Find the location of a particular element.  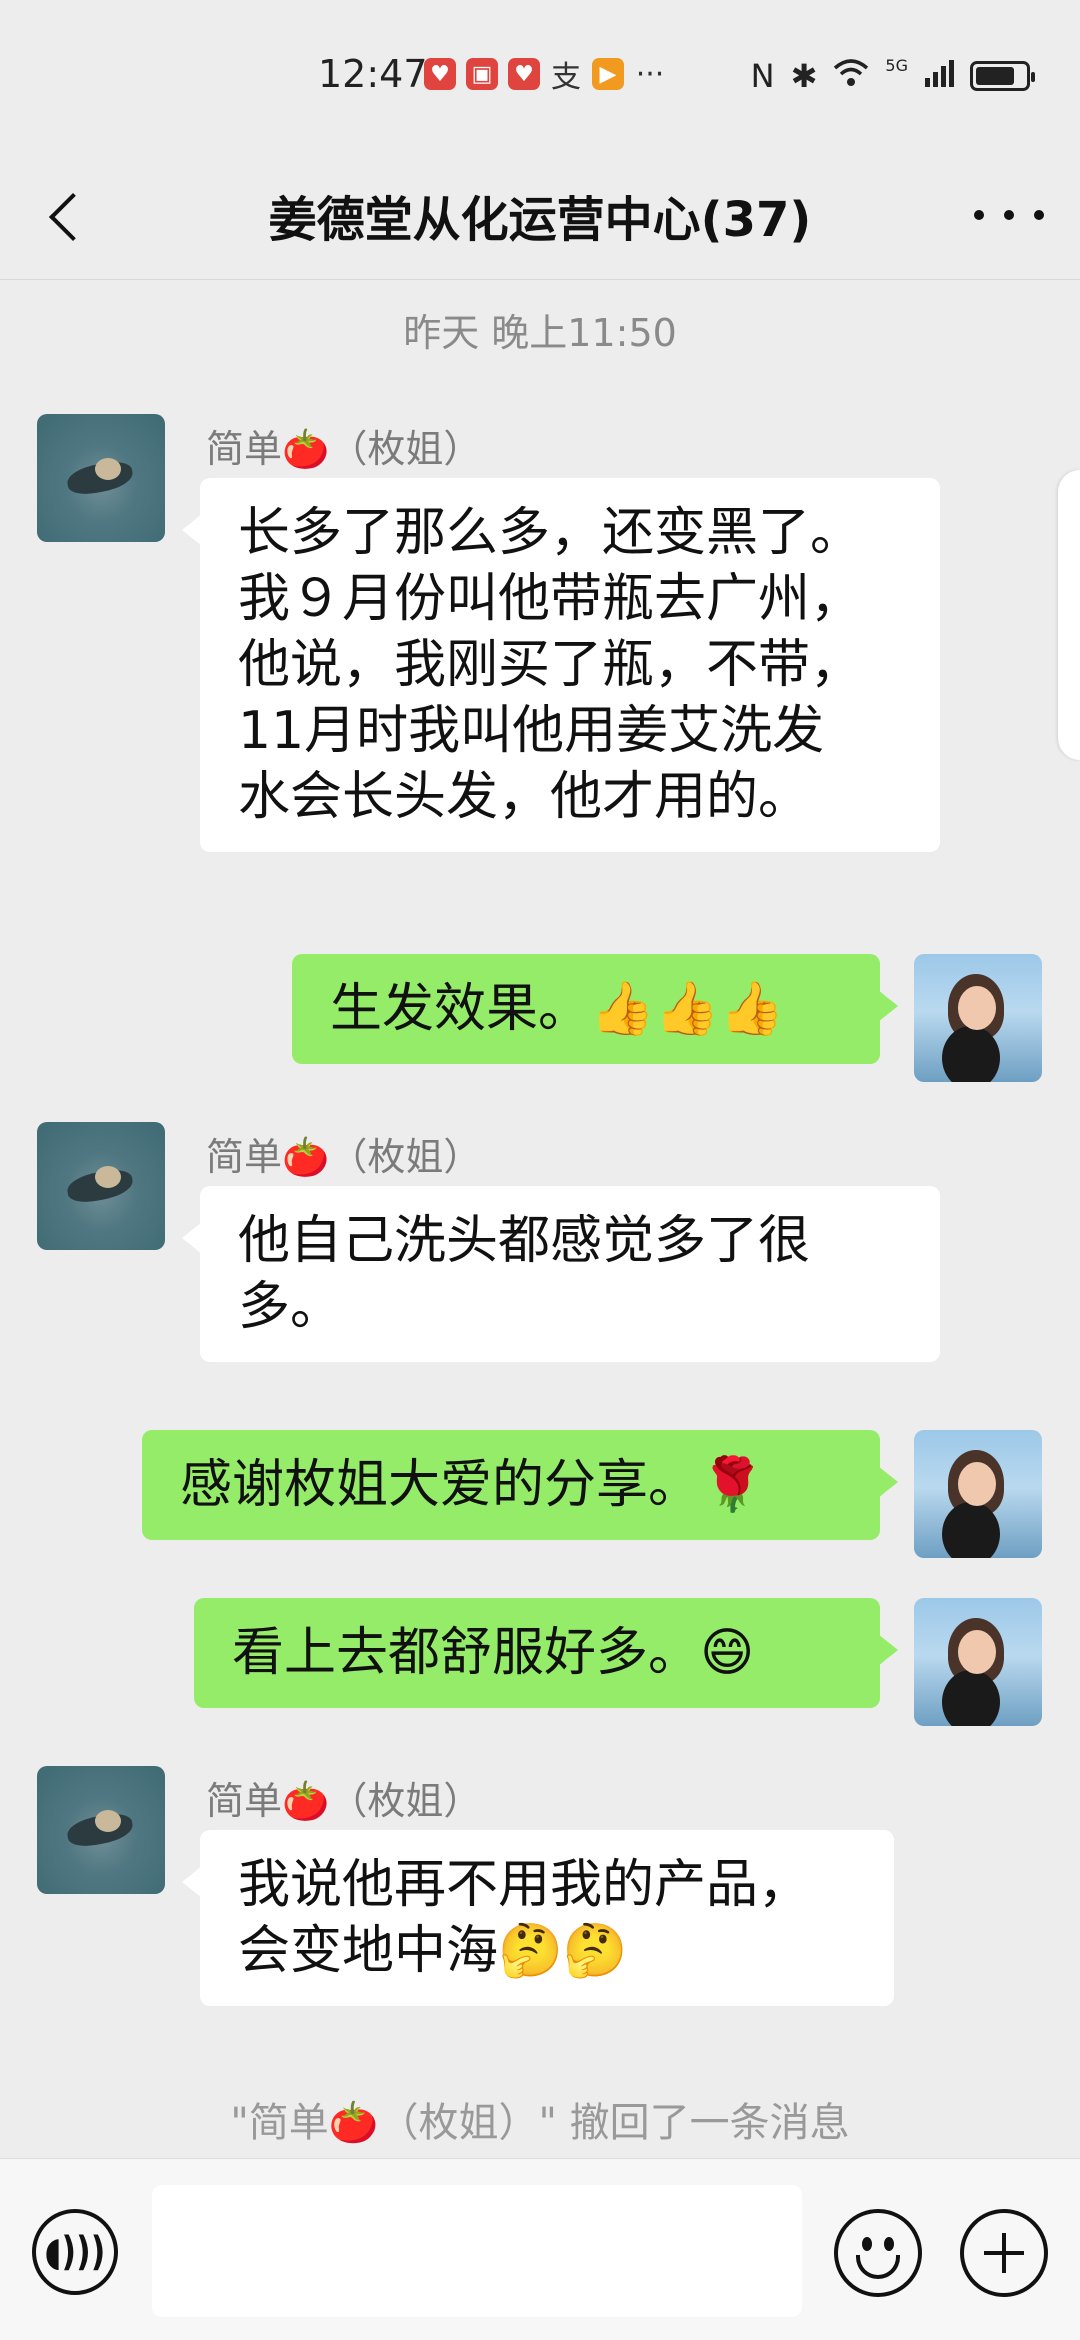

recall-notice: "简单🍅（枚姐）" 撤回了一条消息 is located at coordinates (540, 2123).